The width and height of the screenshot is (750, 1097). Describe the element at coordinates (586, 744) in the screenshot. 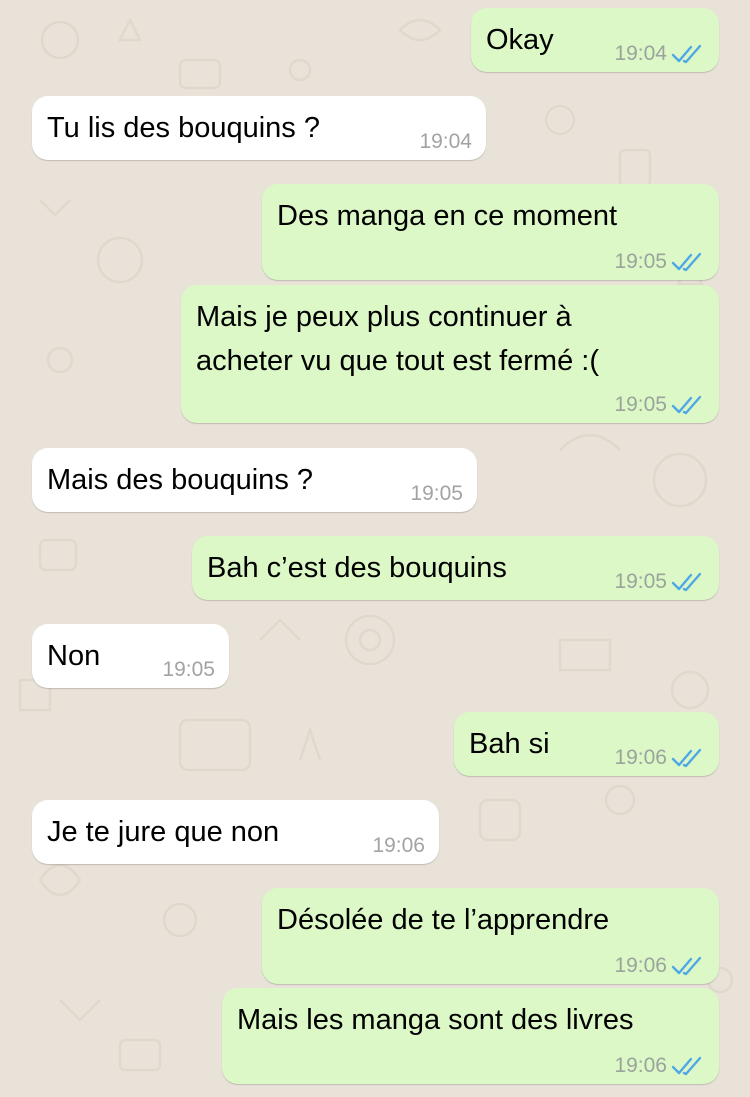

I see `outgoing-message: Bah si 19:06` at that location.